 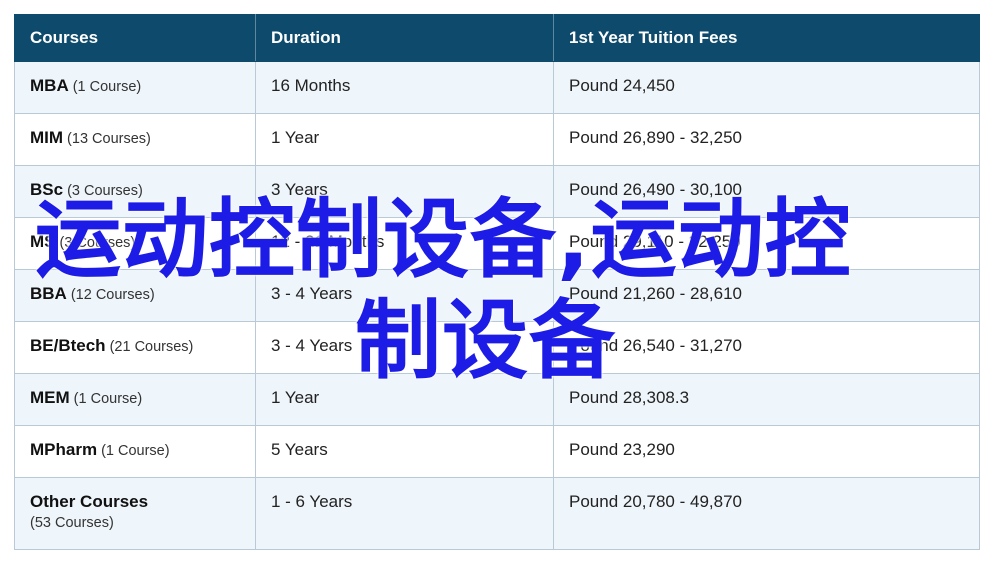 What do you see at coordinates (48, 293) in the screenshot?
I see `course-name-link: BBA` at bounding box center [48, 293].